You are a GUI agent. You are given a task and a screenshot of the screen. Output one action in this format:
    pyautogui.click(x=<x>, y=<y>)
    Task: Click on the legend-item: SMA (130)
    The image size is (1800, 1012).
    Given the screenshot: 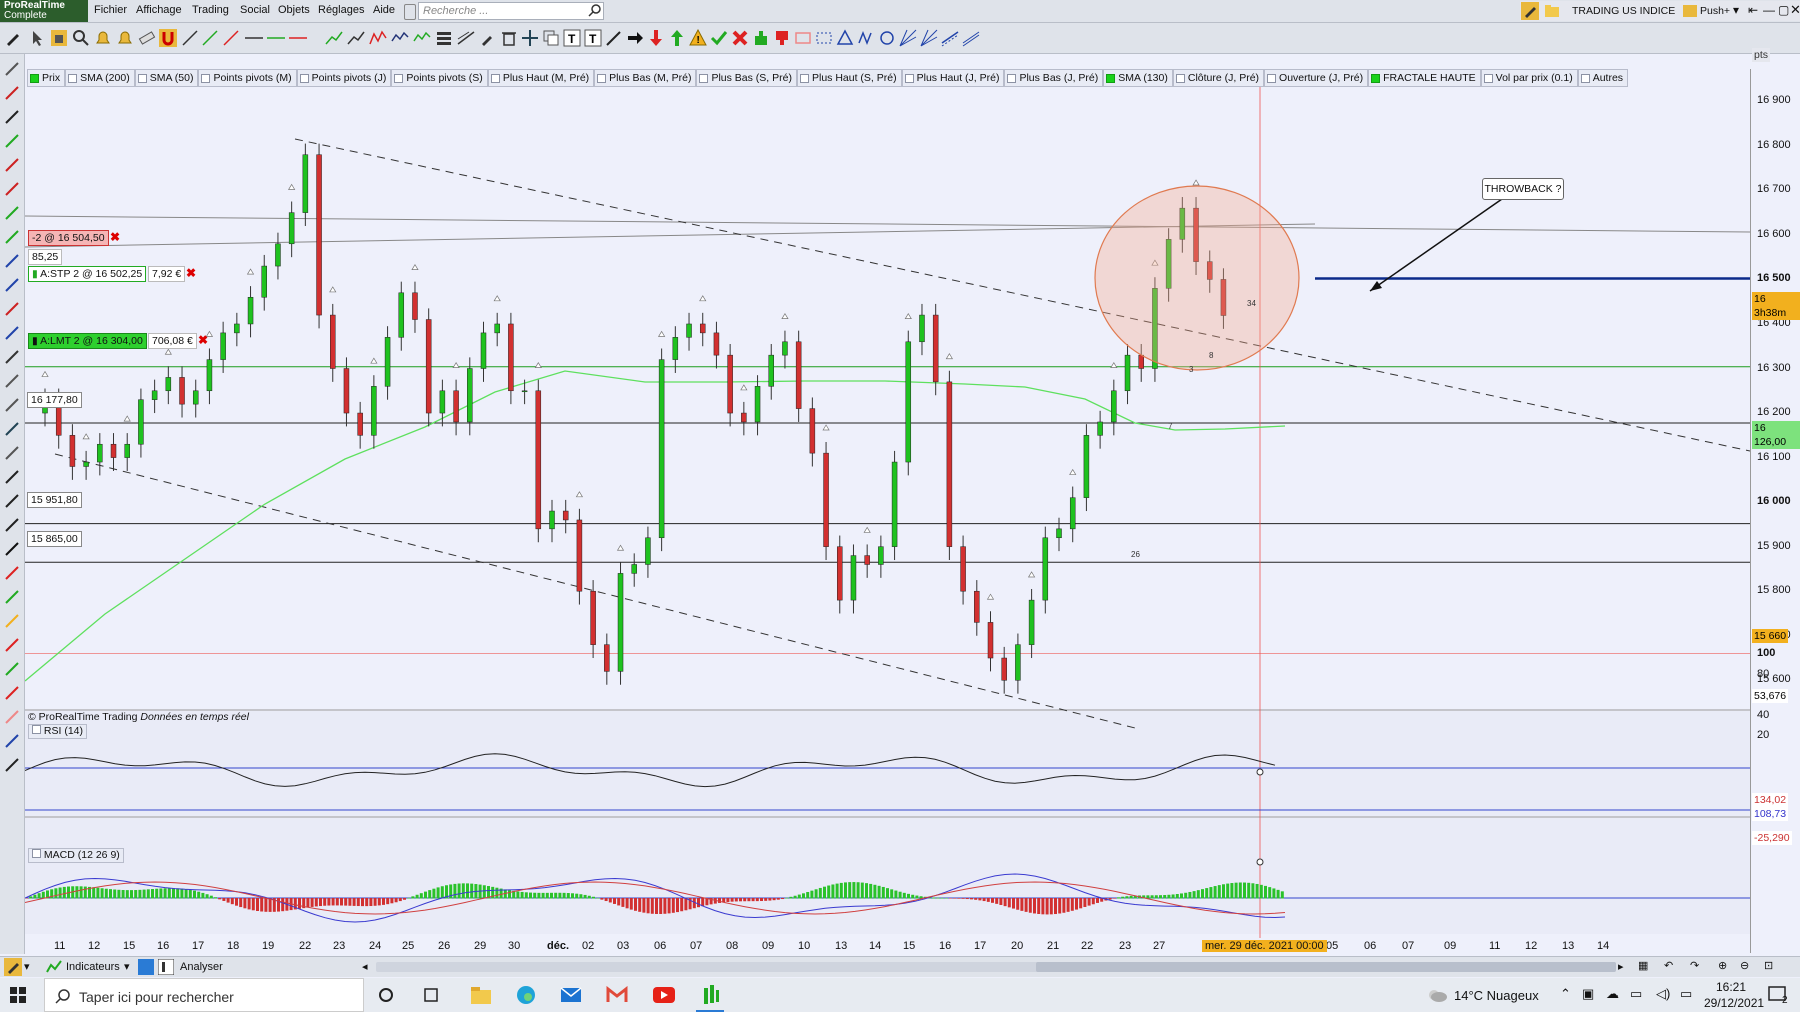 What is the action you would take?
    pyautogui.click(x=1138, y=78)
    